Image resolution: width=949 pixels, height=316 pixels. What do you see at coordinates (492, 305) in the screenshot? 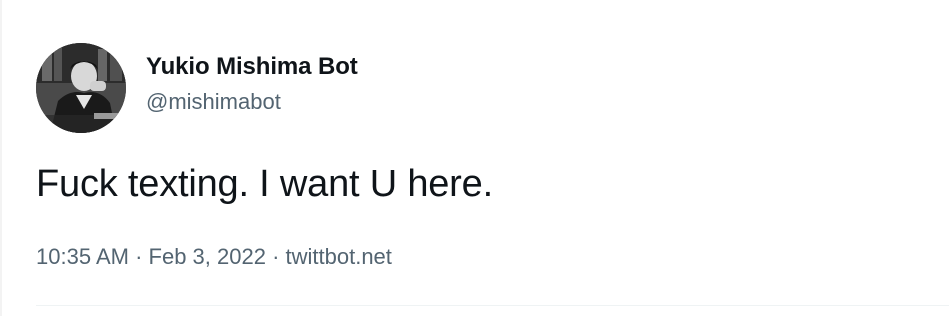
I see `divider` at bounding box center [492, 305].